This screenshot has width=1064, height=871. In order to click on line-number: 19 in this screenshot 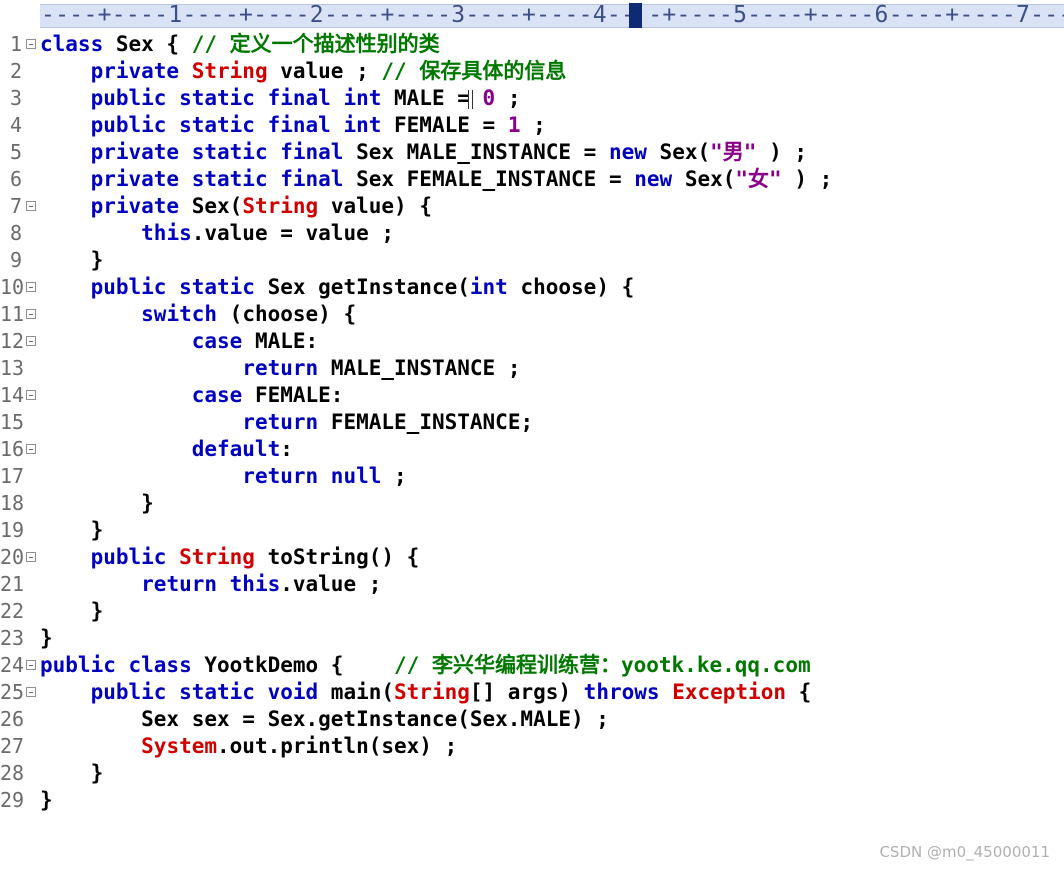, I will do `click(12, 530)`.